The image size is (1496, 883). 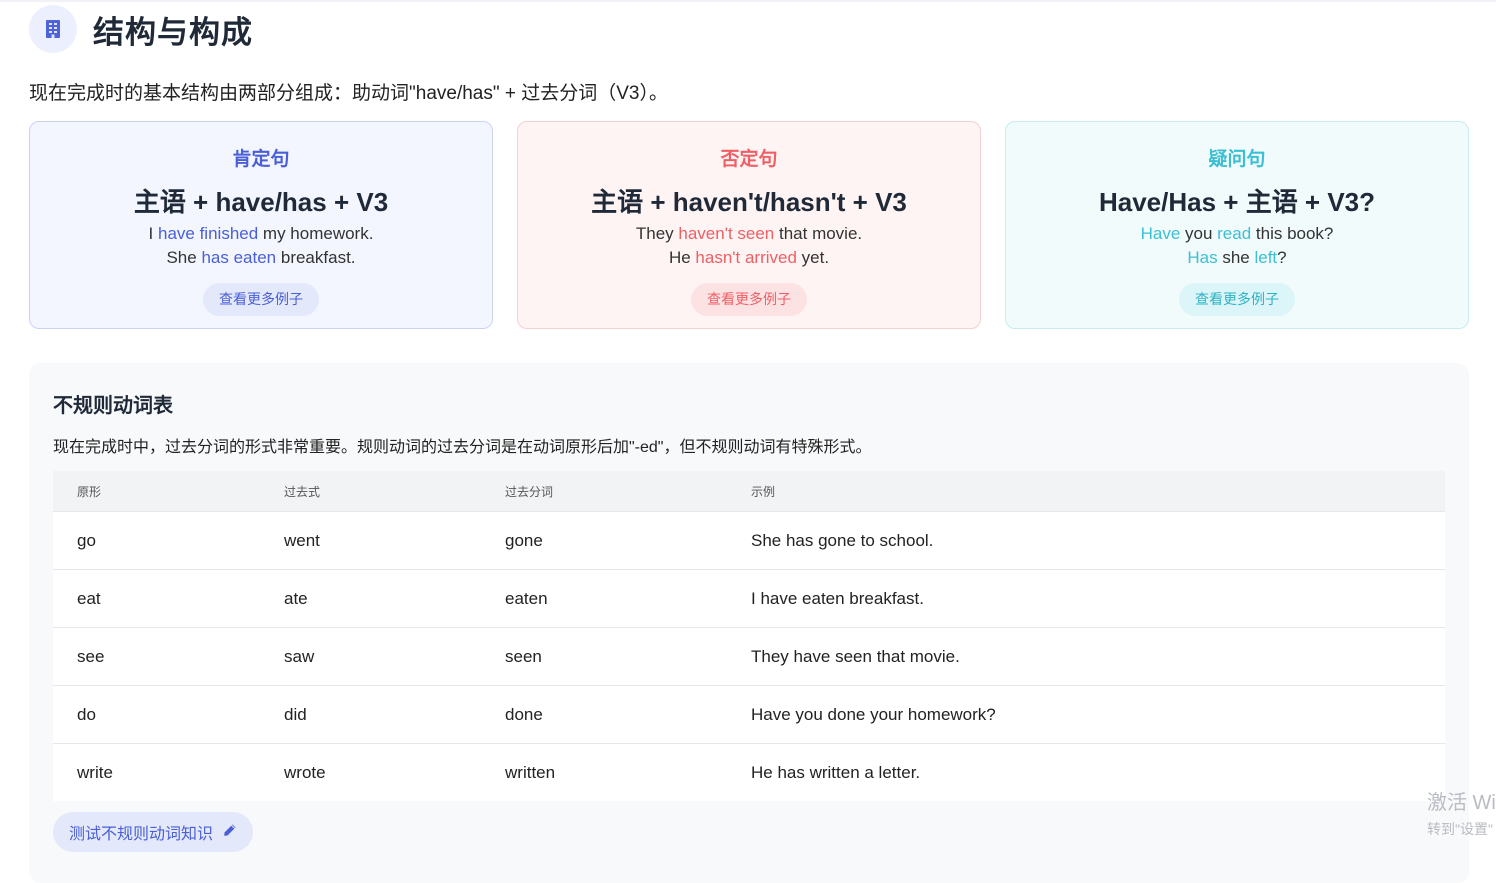 I want to click on card-title: 肯定句, so click(x=261, y=159).